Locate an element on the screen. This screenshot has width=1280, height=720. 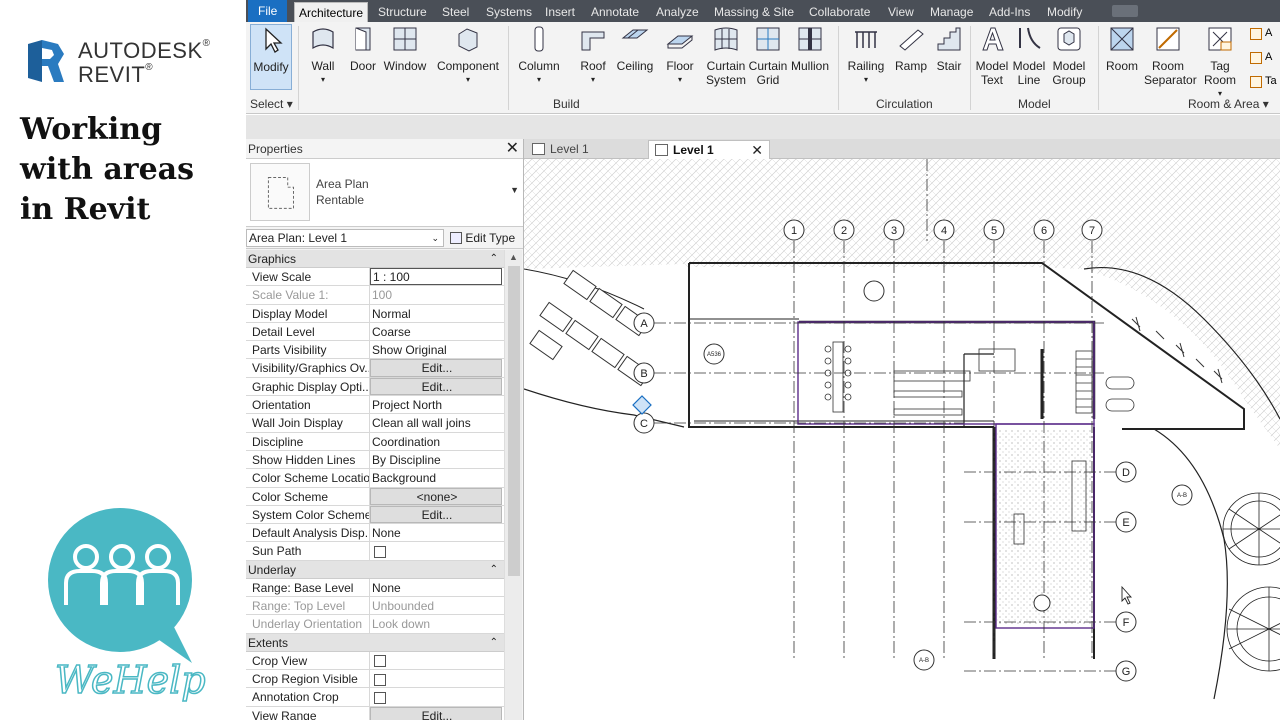
tag-room-button: Tag Room ▾ is located at coordinates (1220, 62).